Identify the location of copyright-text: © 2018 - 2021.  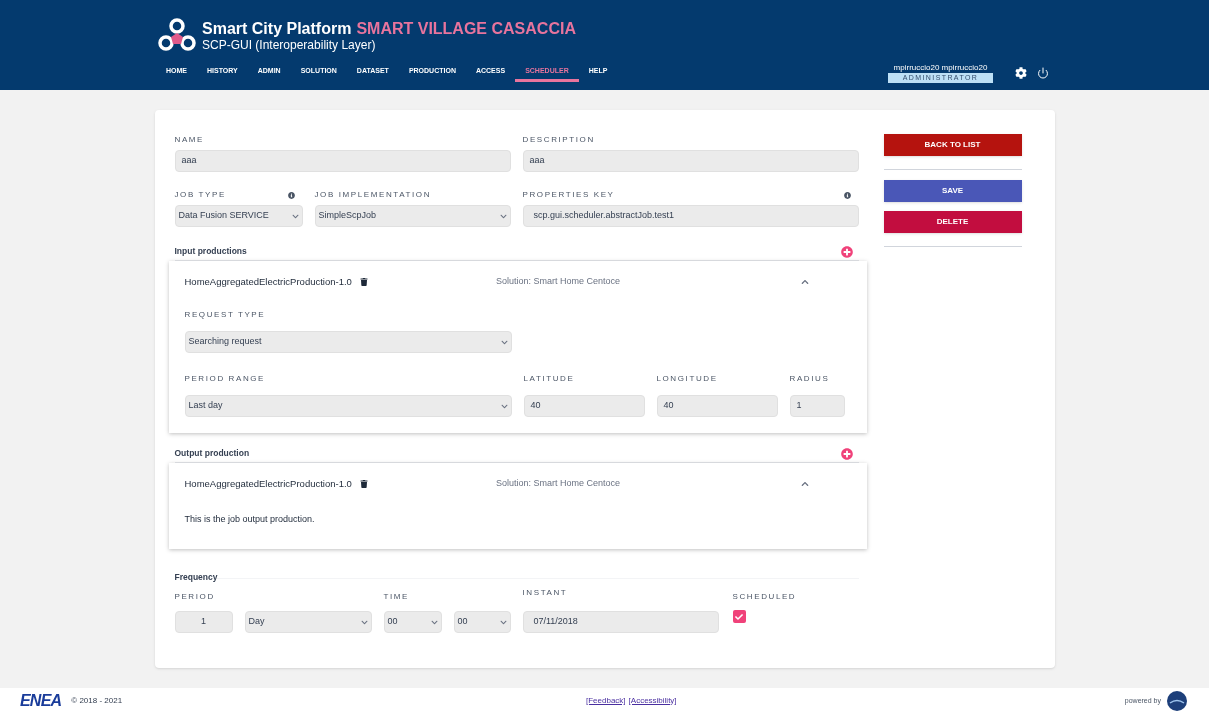
(97, 701).